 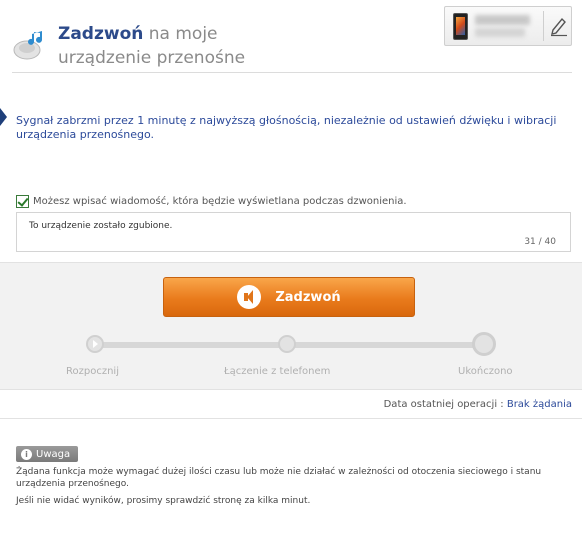 I want to click on progress-label-done: Ukończono, so click(x=485, y=371).